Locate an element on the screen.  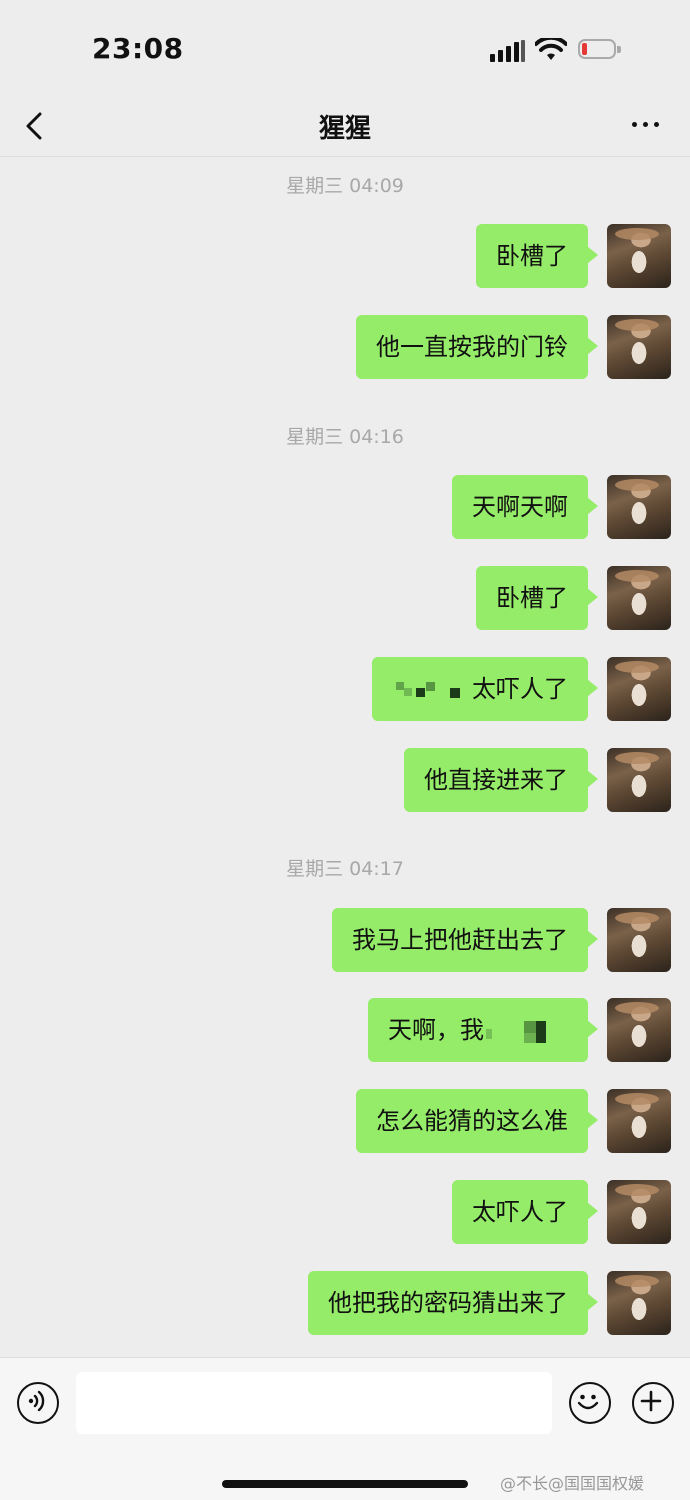
message-row: 他一直按我的门铃 is located at coordinates (345, 347).